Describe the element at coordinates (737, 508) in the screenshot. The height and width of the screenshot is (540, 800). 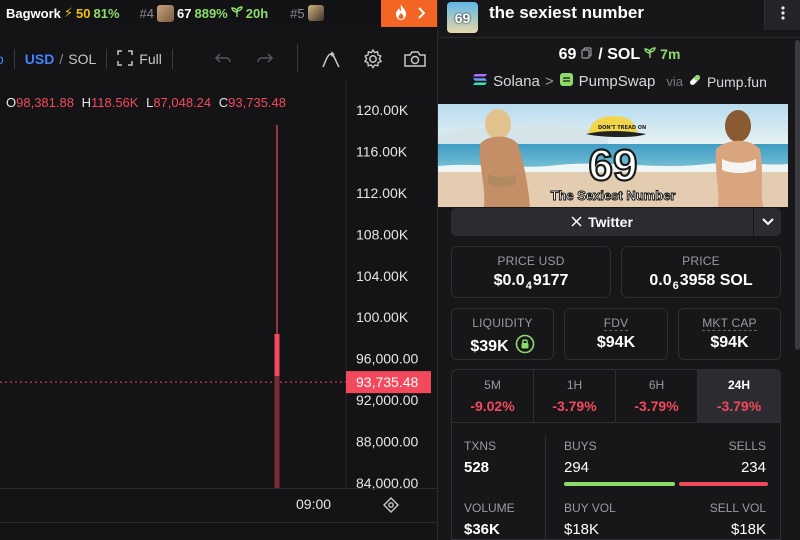
I see `sell-vol-label: SELL VOL` at that location.